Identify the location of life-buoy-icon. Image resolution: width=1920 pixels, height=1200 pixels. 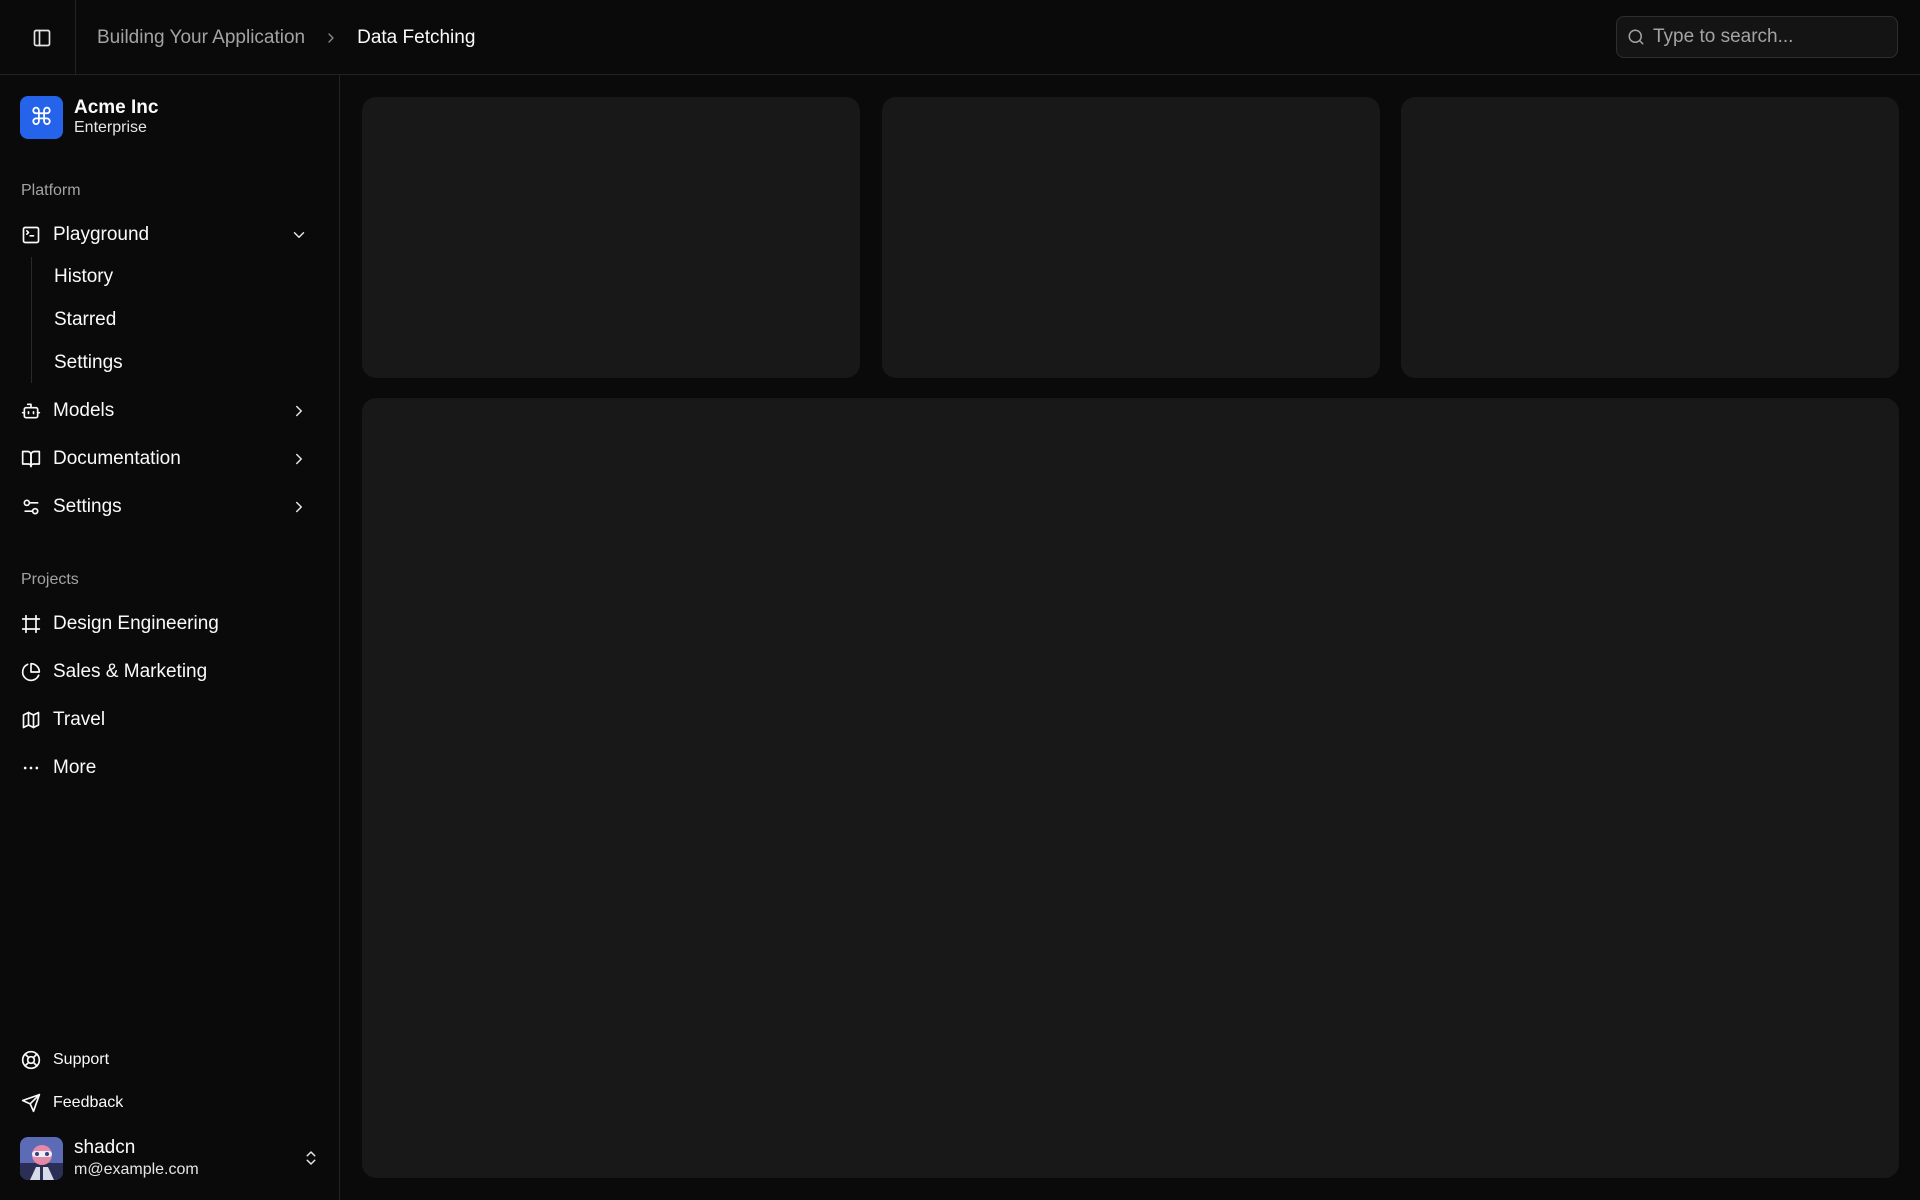
(31, 1060).